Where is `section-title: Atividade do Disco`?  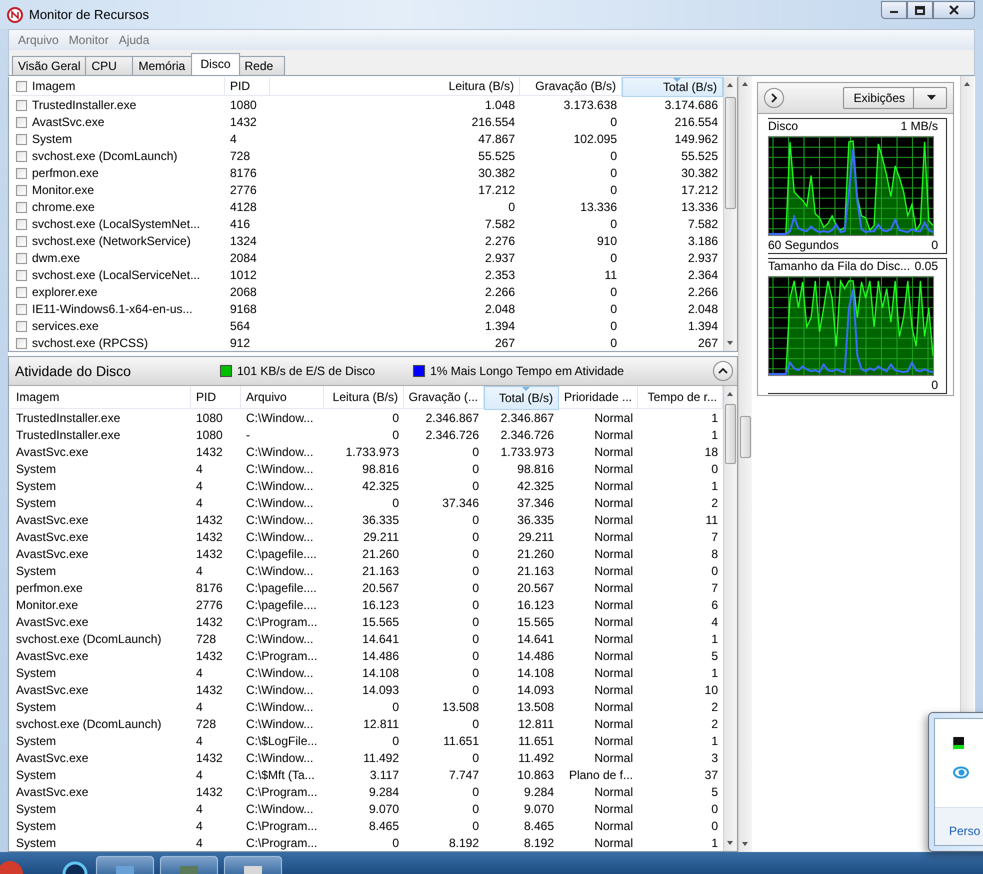 section-title: Atividade do Disco is located at coordinates (73, 371).